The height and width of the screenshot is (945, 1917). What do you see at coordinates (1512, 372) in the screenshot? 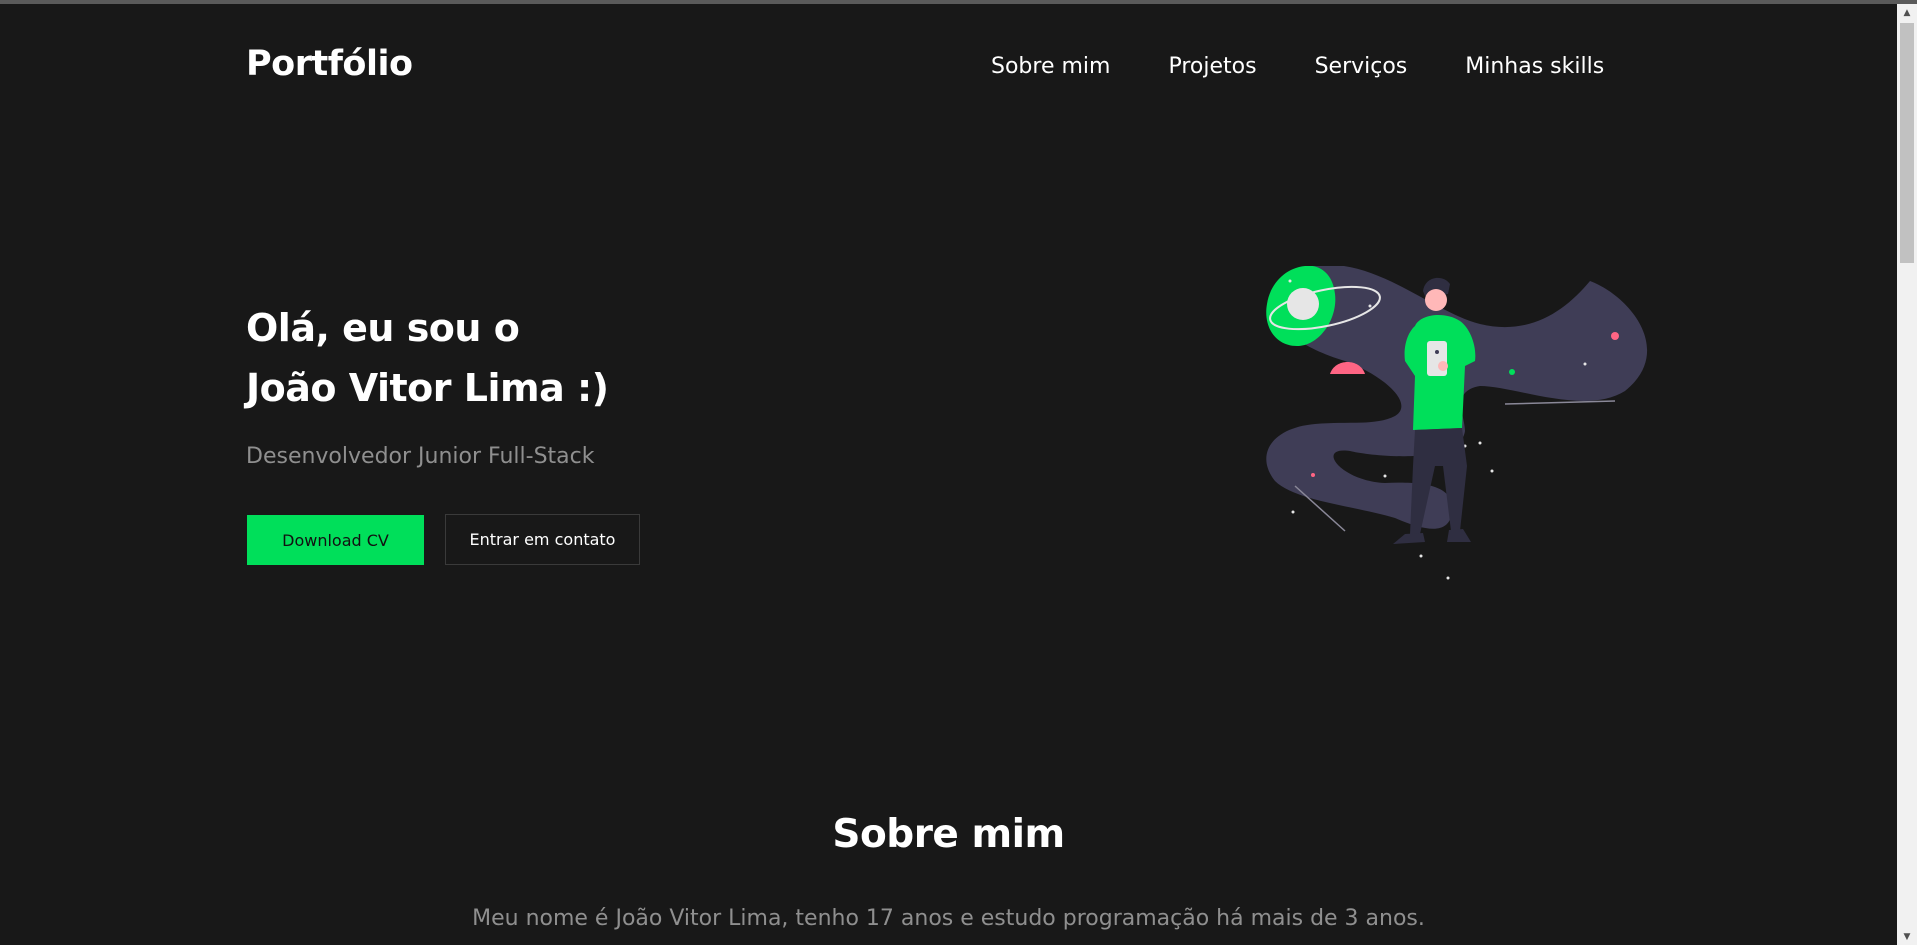
I see `green-star` at bounding box center [1512, 372].